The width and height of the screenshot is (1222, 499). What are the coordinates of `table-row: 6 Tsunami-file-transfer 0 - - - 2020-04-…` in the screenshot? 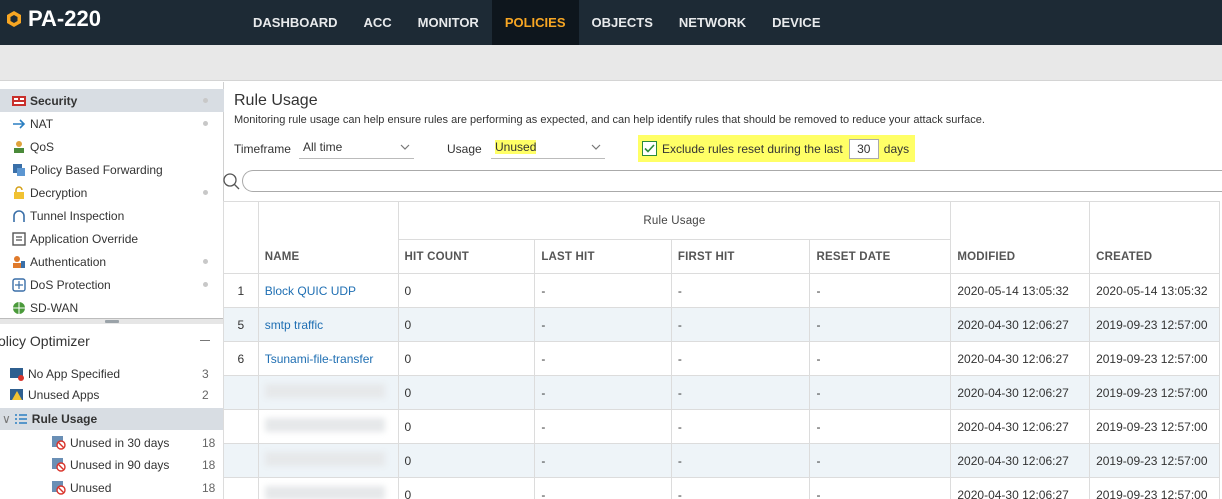 It's located at (721, 358).